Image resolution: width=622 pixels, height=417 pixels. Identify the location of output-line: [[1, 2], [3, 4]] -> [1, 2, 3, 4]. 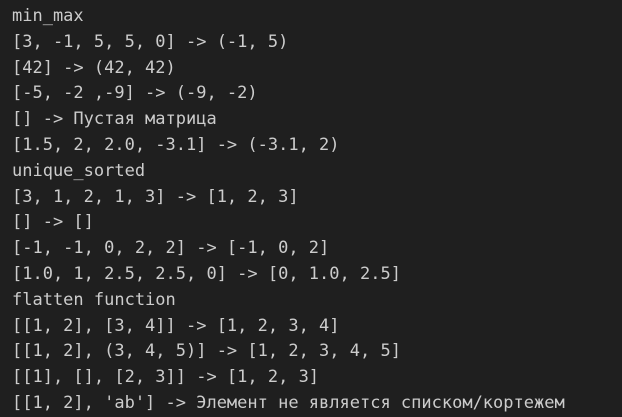
(176, 325).